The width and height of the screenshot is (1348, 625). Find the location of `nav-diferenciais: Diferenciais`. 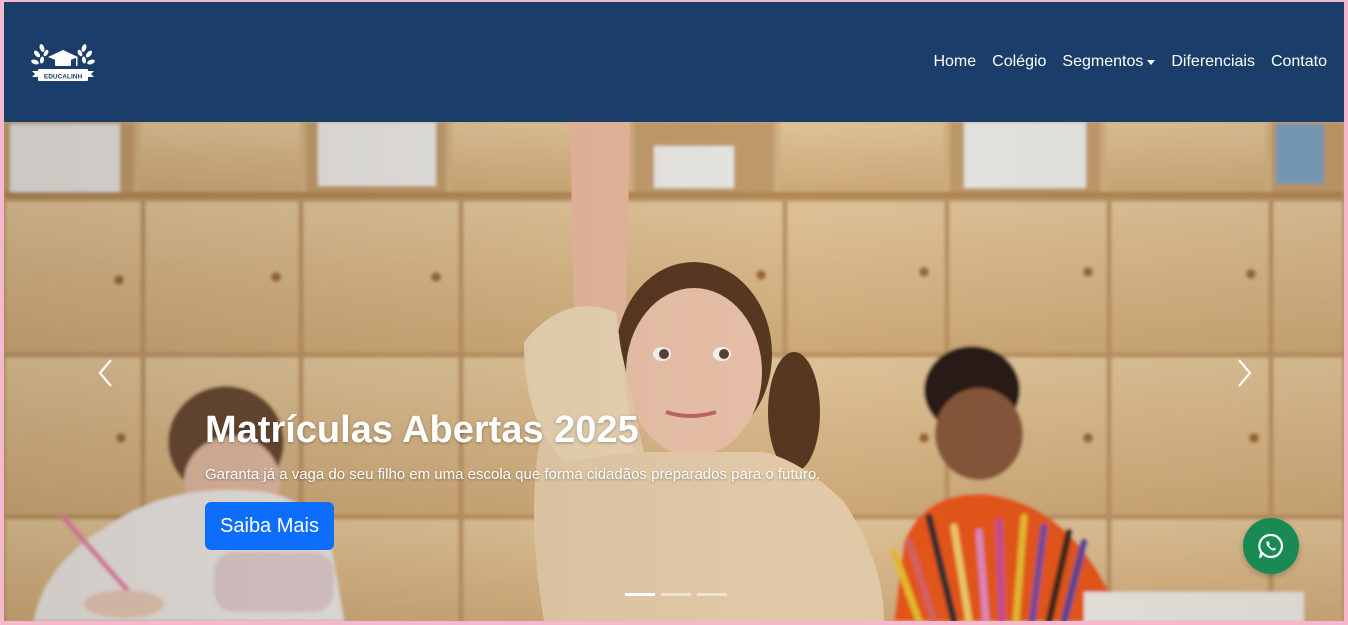

nav-diferenciais: Diferenciais is located at coordinates (1213, 62).